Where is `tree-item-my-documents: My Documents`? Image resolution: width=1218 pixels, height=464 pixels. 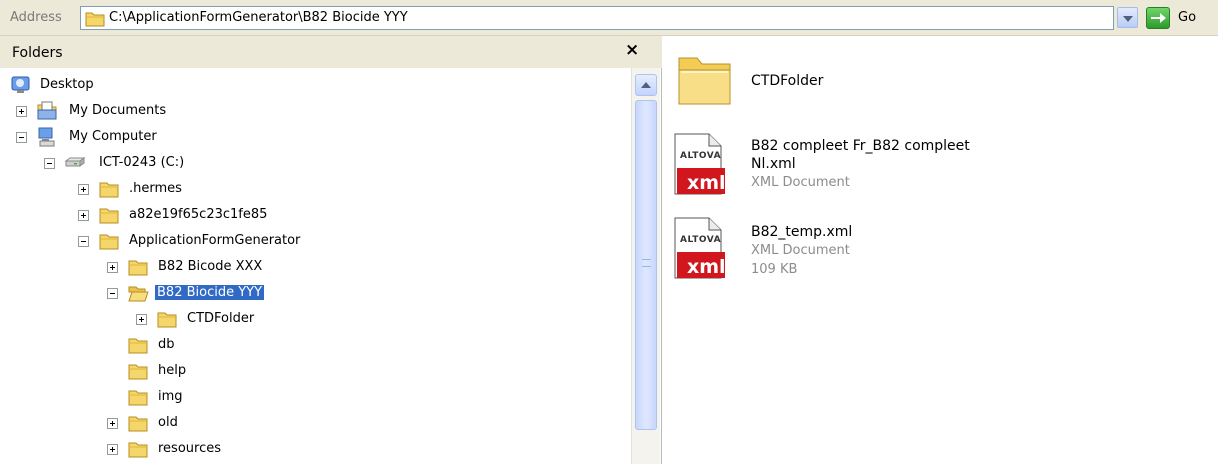
tree-item-my-documents: My Documents is located at coordinates (150, 112).